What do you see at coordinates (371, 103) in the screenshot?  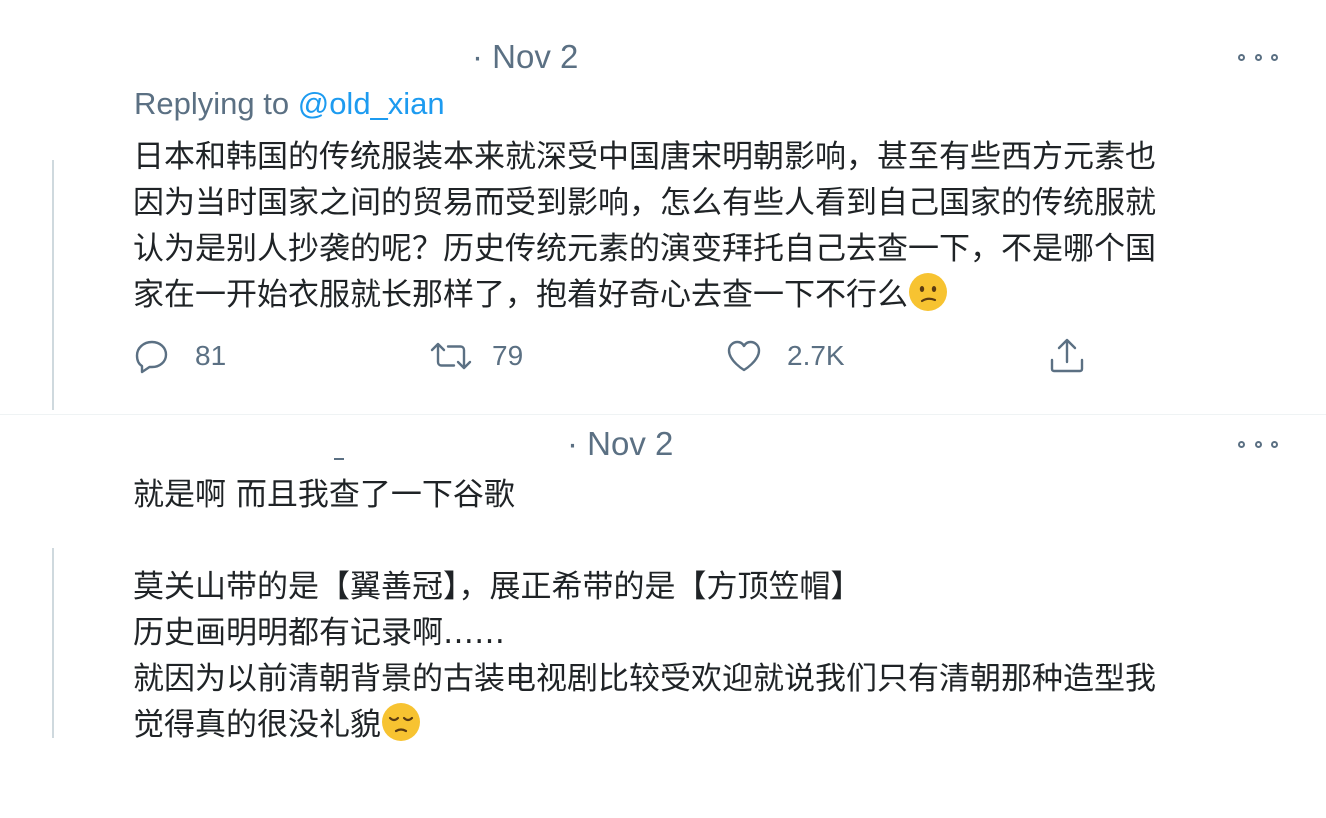 I see `replying-to-handle-link: @old_xian` at bounding box center [371, 103].